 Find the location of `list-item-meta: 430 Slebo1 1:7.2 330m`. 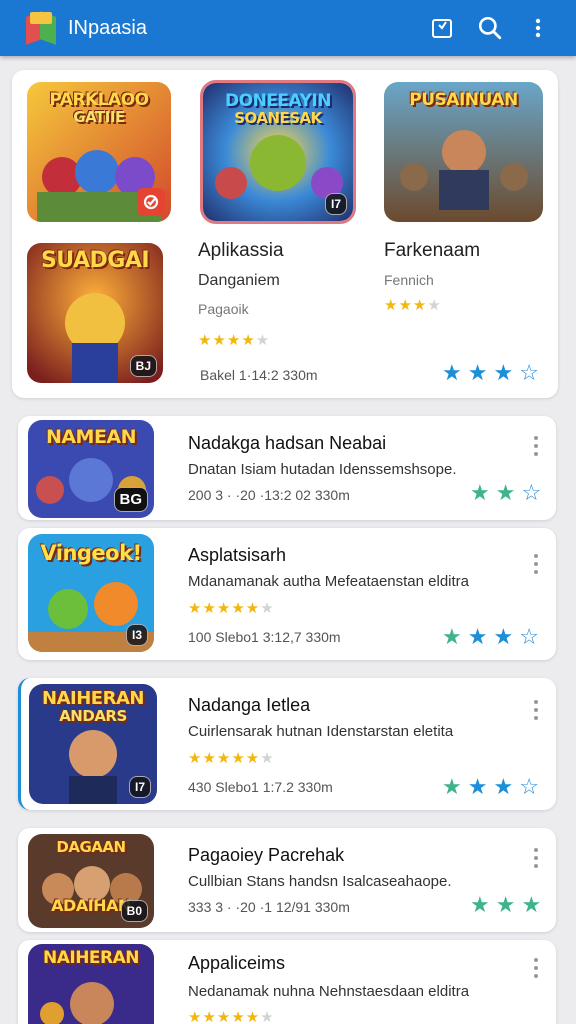

list-item-meta: 430 Slebo1 1:7.2 330m is located at coordinates (260, 787).